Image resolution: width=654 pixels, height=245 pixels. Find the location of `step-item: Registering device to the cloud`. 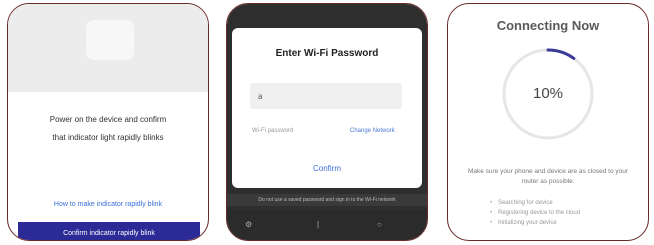

step-item: Registering device to the cloud is located at coordinates (535, 213).